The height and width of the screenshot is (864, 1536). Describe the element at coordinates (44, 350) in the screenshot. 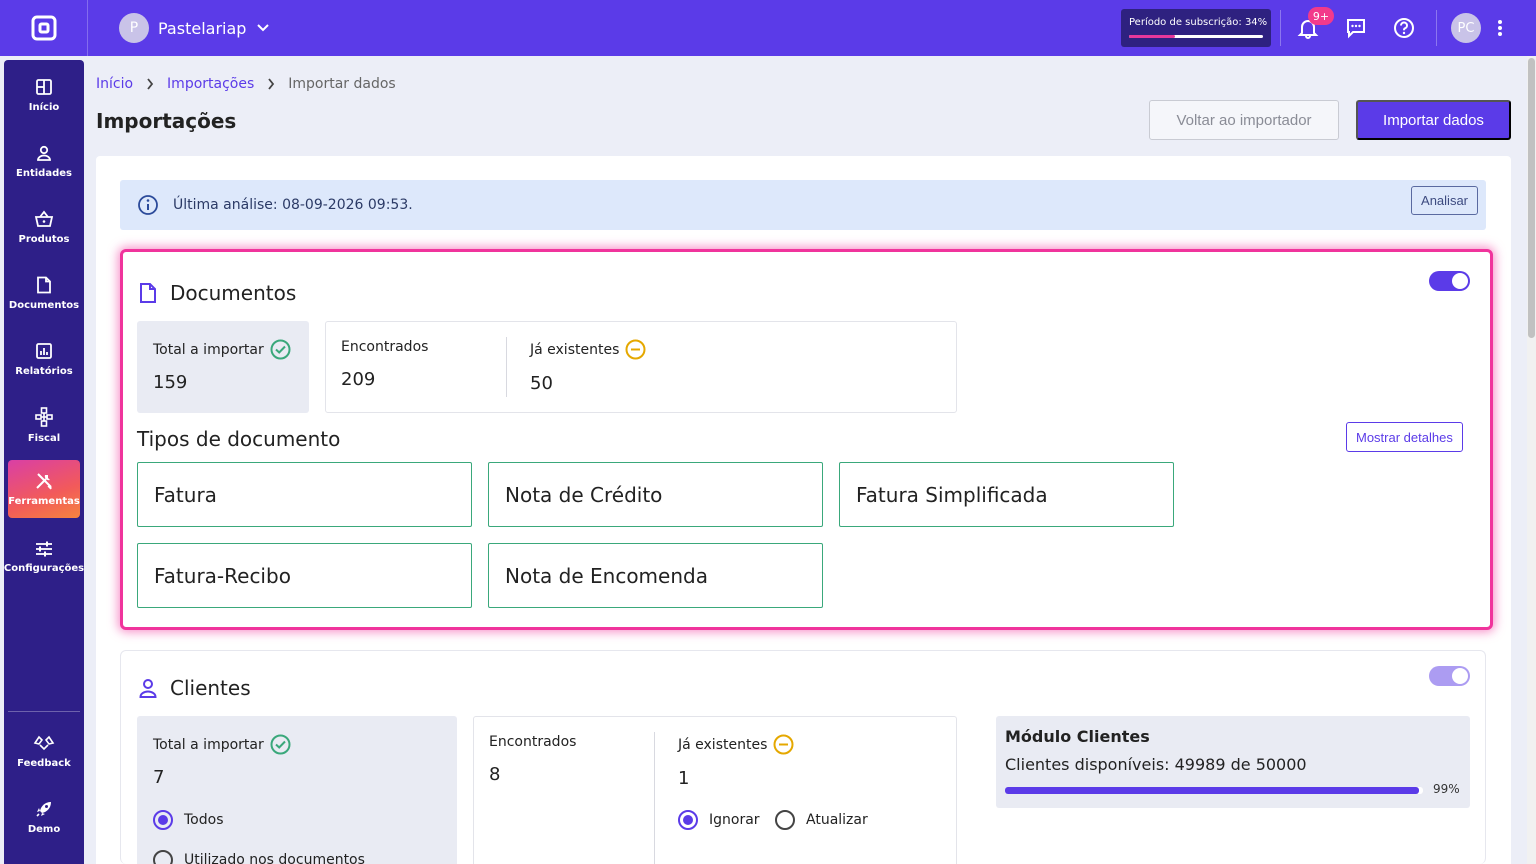

I see `chart-icon` at that location.